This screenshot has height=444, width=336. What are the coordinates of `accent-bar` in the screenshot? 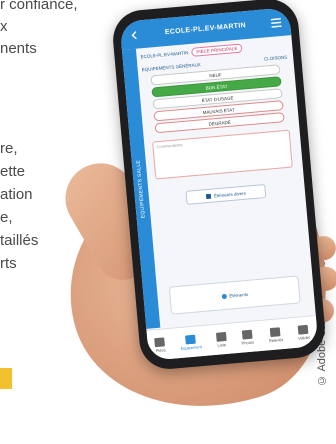 It's located at (6, 378).